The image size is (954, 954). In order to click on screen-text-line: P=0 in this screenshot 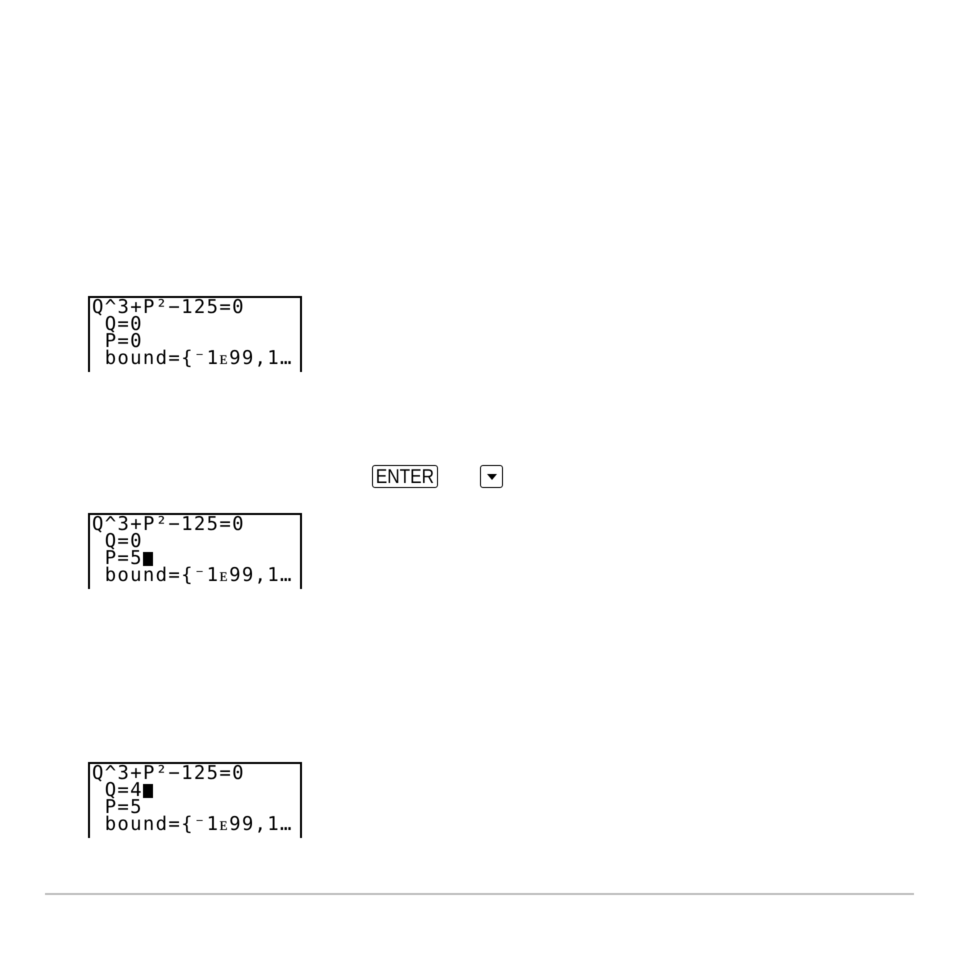, I will do `click(123, 341)`.